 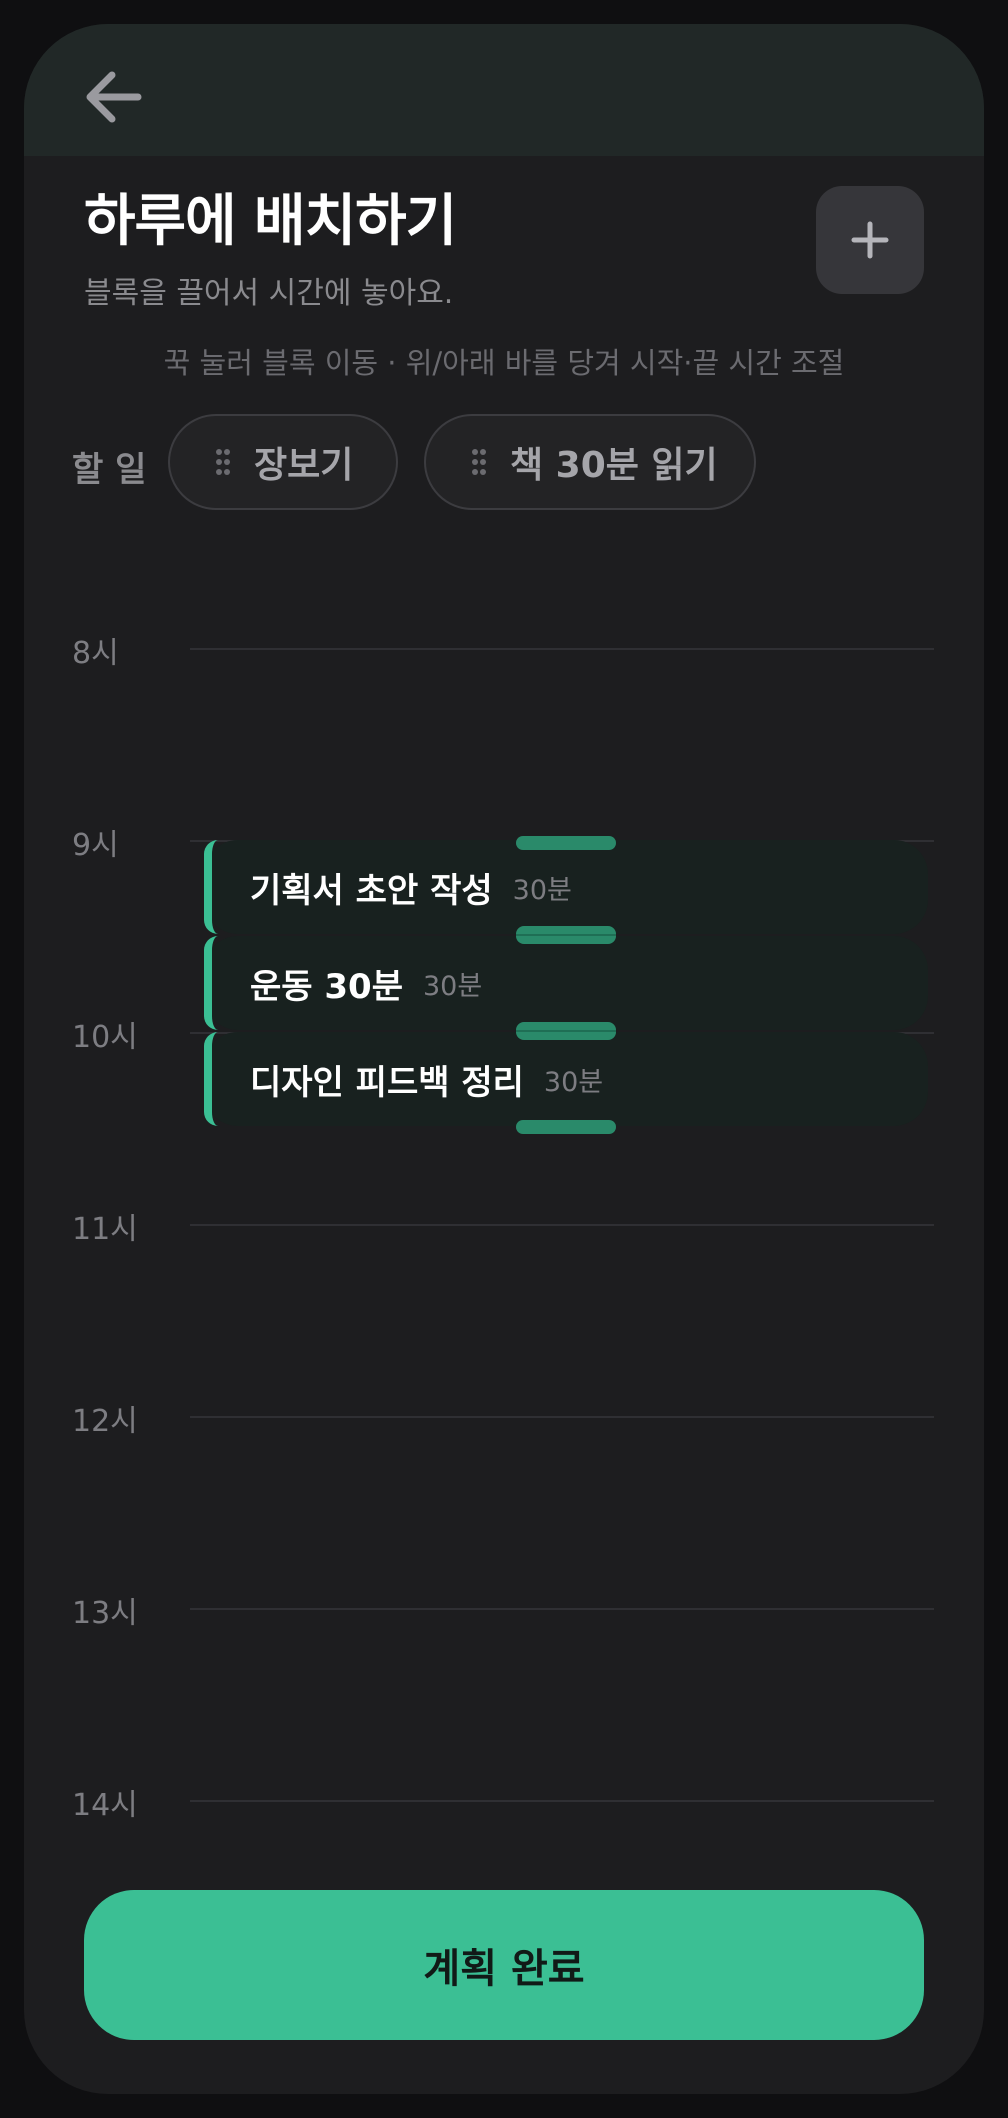 I want to click on hour-label: 10시, so click(x=105, y=1037).